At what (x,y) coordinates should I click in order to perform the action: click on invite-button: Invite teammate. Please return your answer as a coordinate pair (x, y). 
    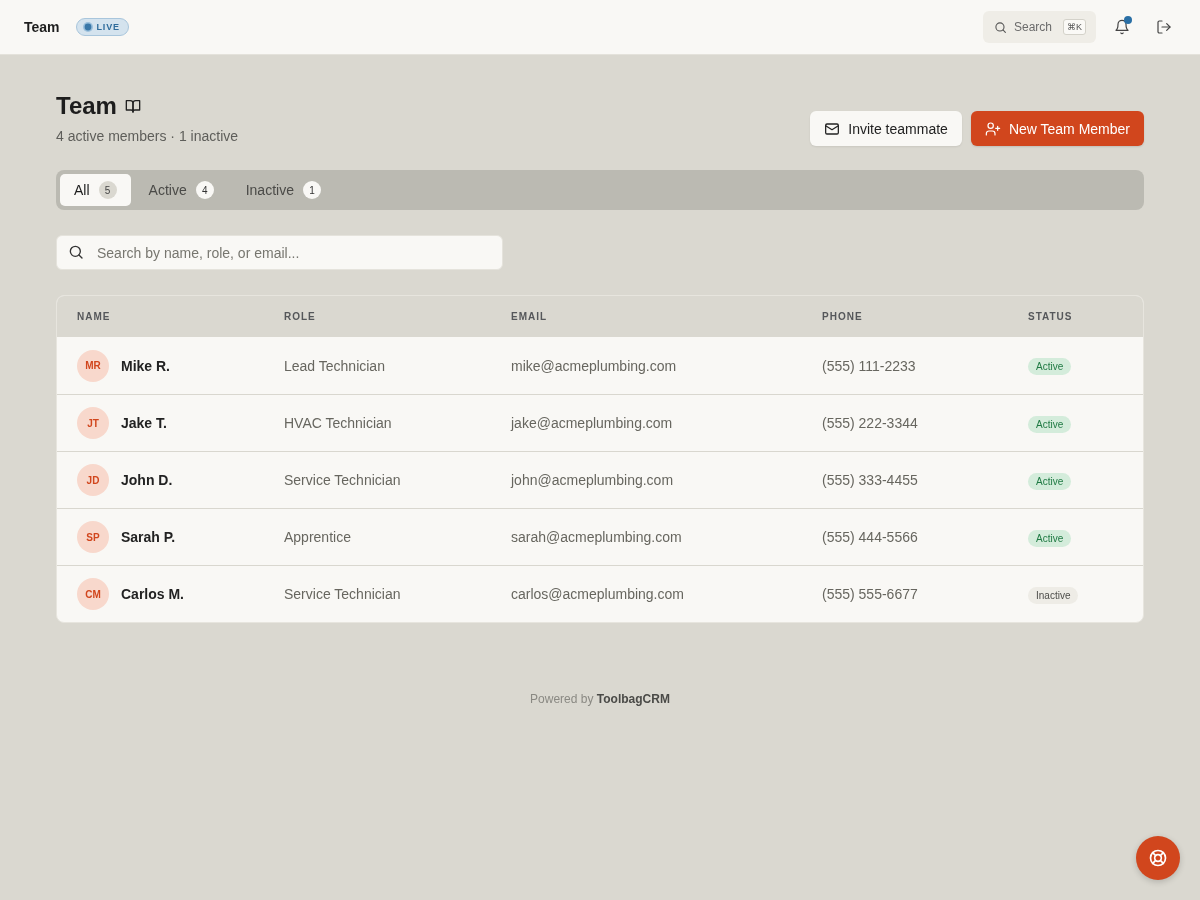
    Looking at the image, I should click on (886, 128).